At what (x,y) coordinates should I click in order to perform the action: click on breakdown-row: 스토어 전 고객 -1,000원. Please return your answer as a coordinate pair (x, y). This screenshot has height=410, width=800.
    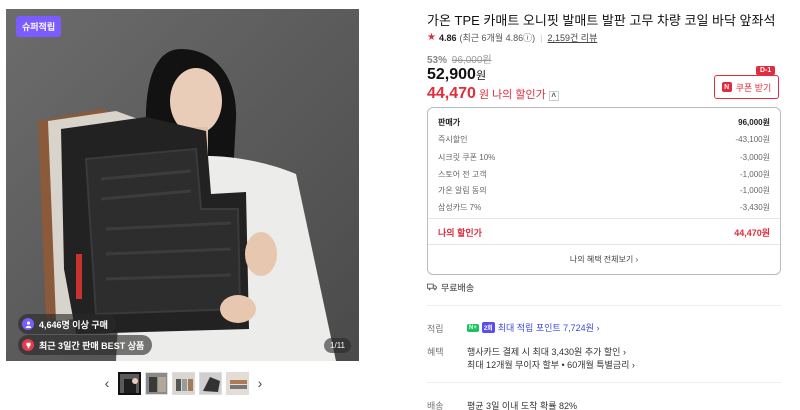
    Looking at the image, I should click on (604, 174).